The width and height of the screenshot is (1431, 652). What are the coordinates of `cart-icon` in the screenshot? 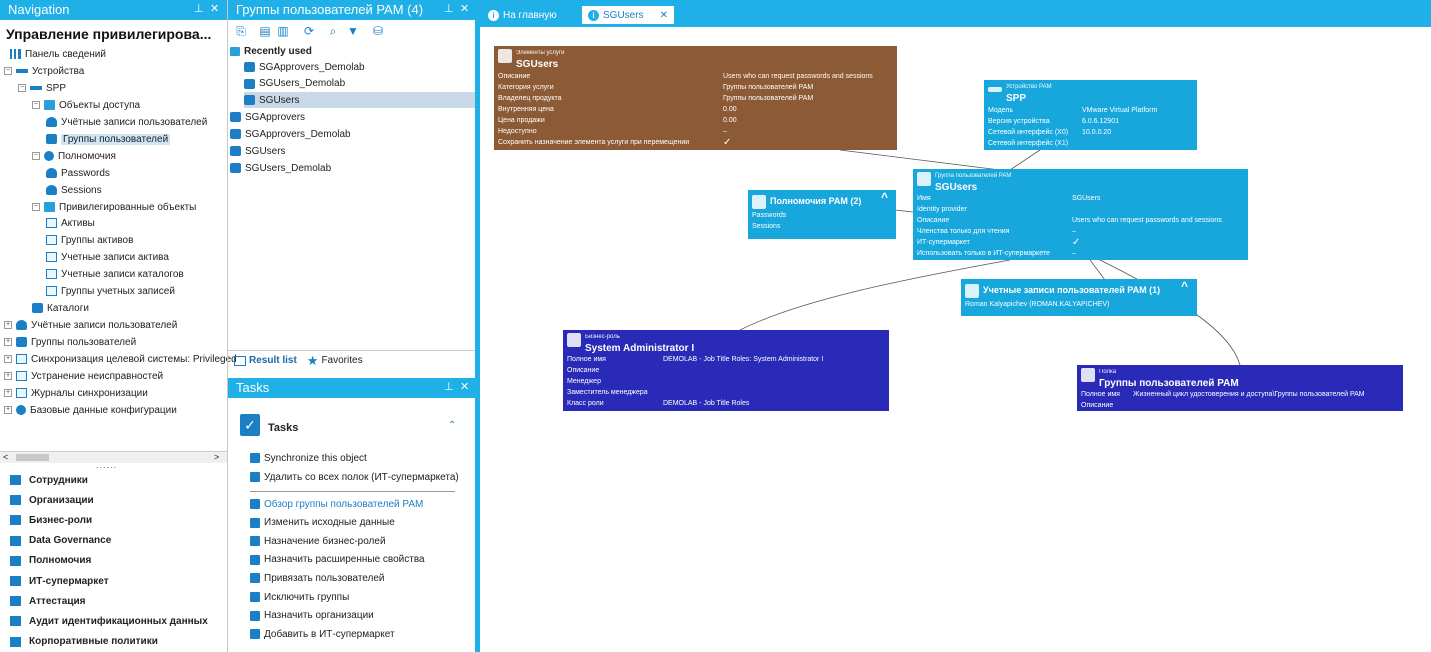 It's located at (1088, 375).